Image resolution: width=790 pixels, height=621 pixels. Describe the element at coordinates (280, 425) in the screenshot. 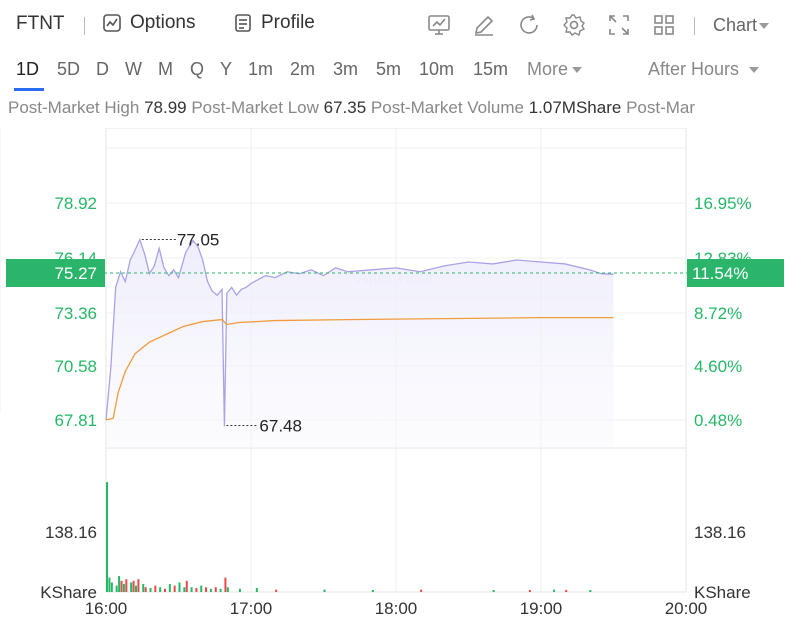

I see `low-marker-label: 67.48` at that location.